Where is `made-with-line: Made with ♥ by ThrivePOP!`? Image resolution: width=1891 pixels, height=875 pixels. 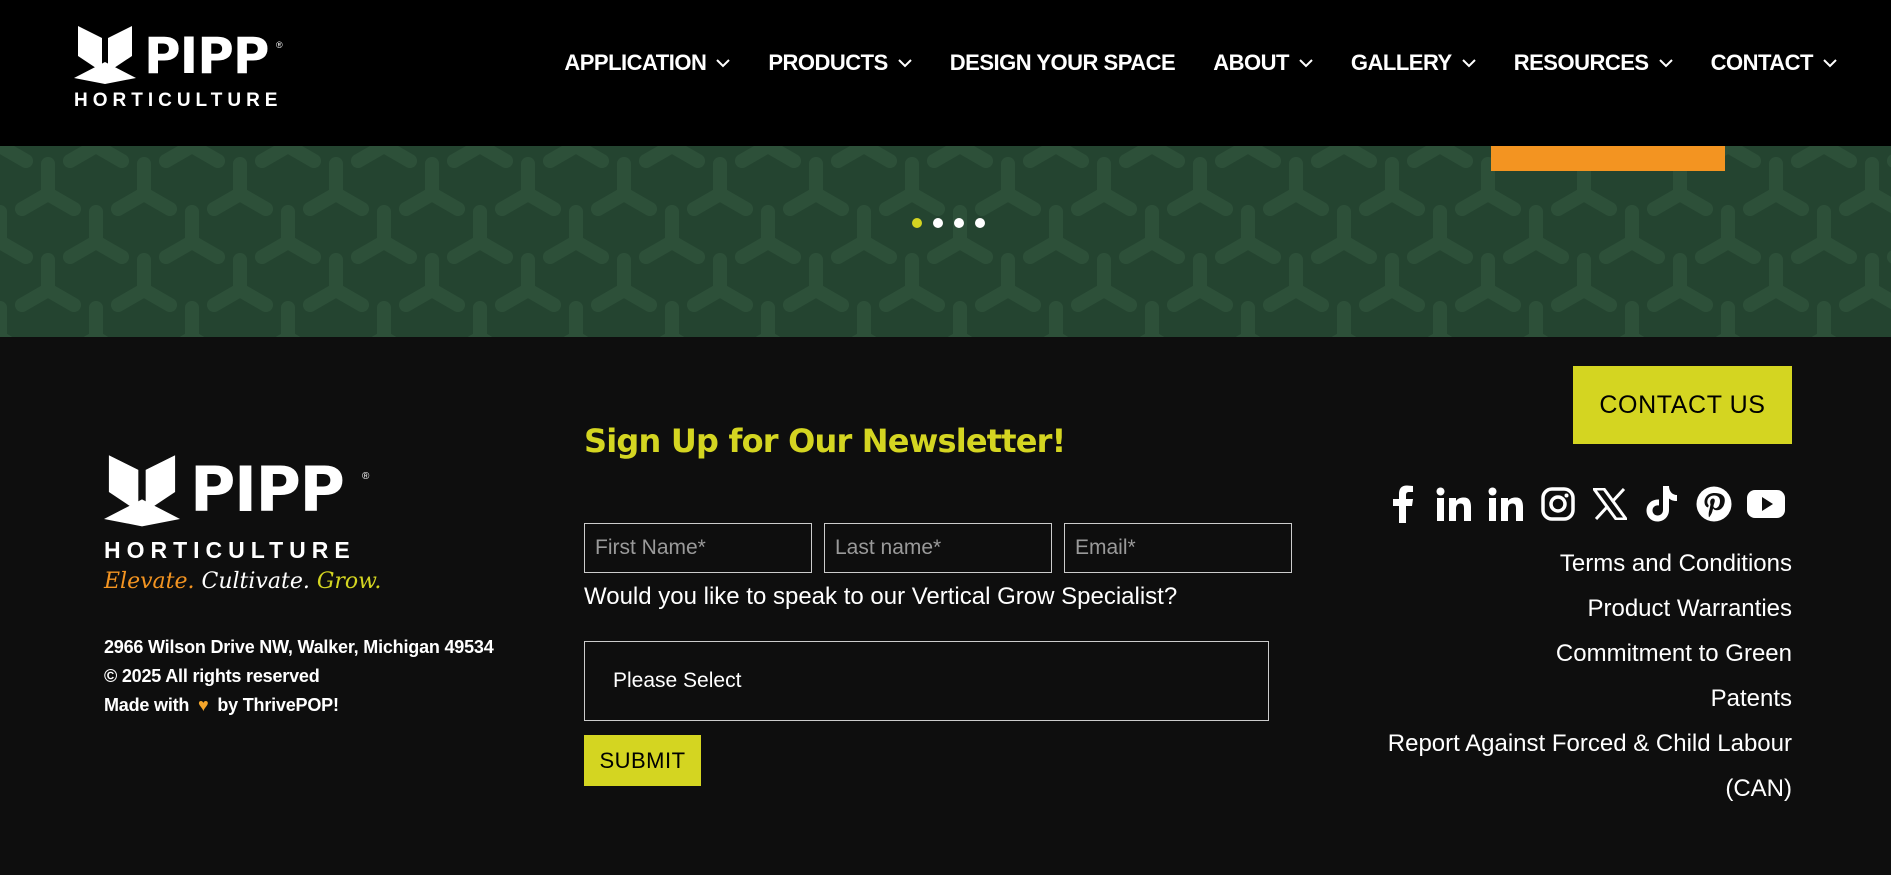
made-with-line: Made with ♥ by ThrivePOP! is located at coordinates (299, 705).